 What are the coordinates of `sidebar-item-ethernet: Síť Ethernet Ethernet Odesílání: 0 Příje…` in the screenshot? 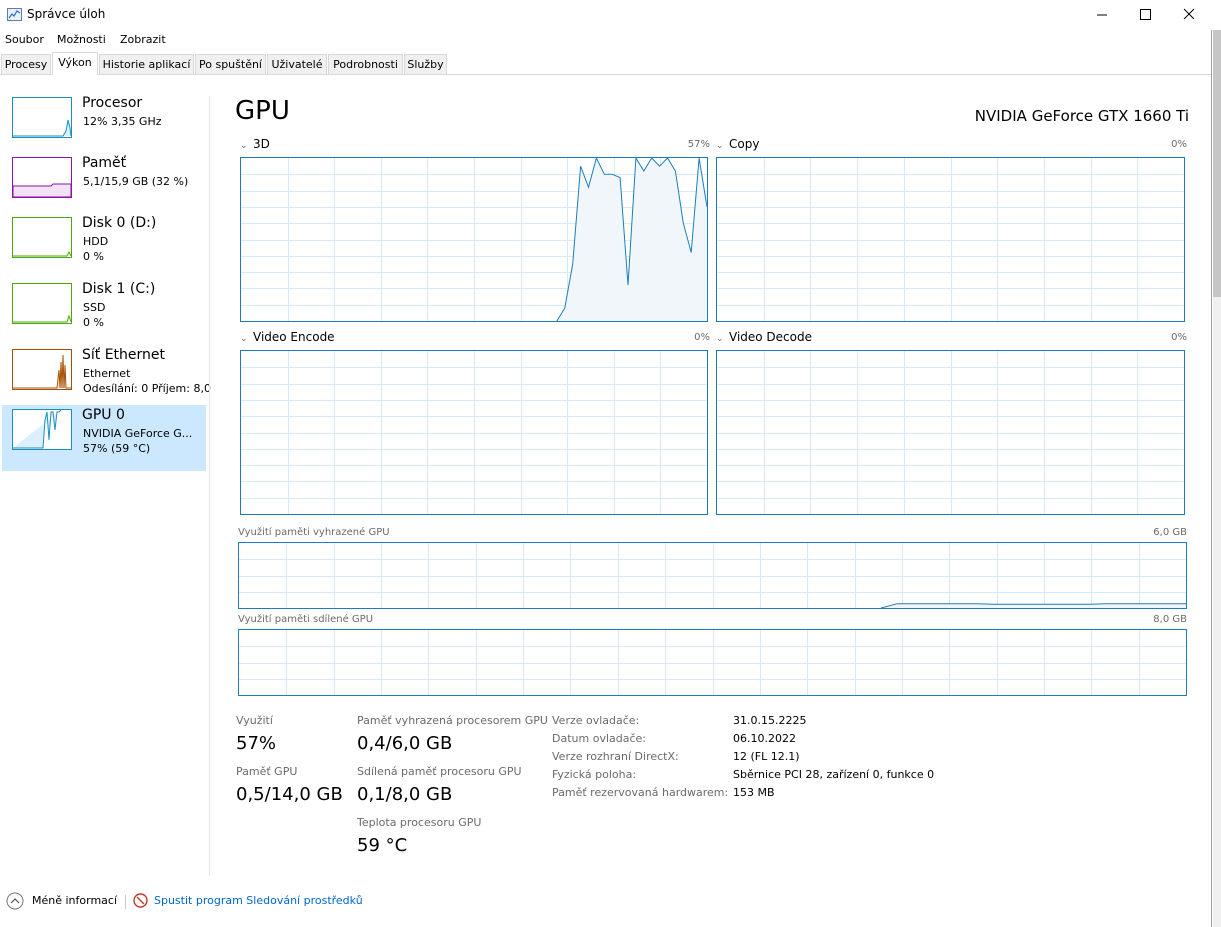 It's located at (106, 378).